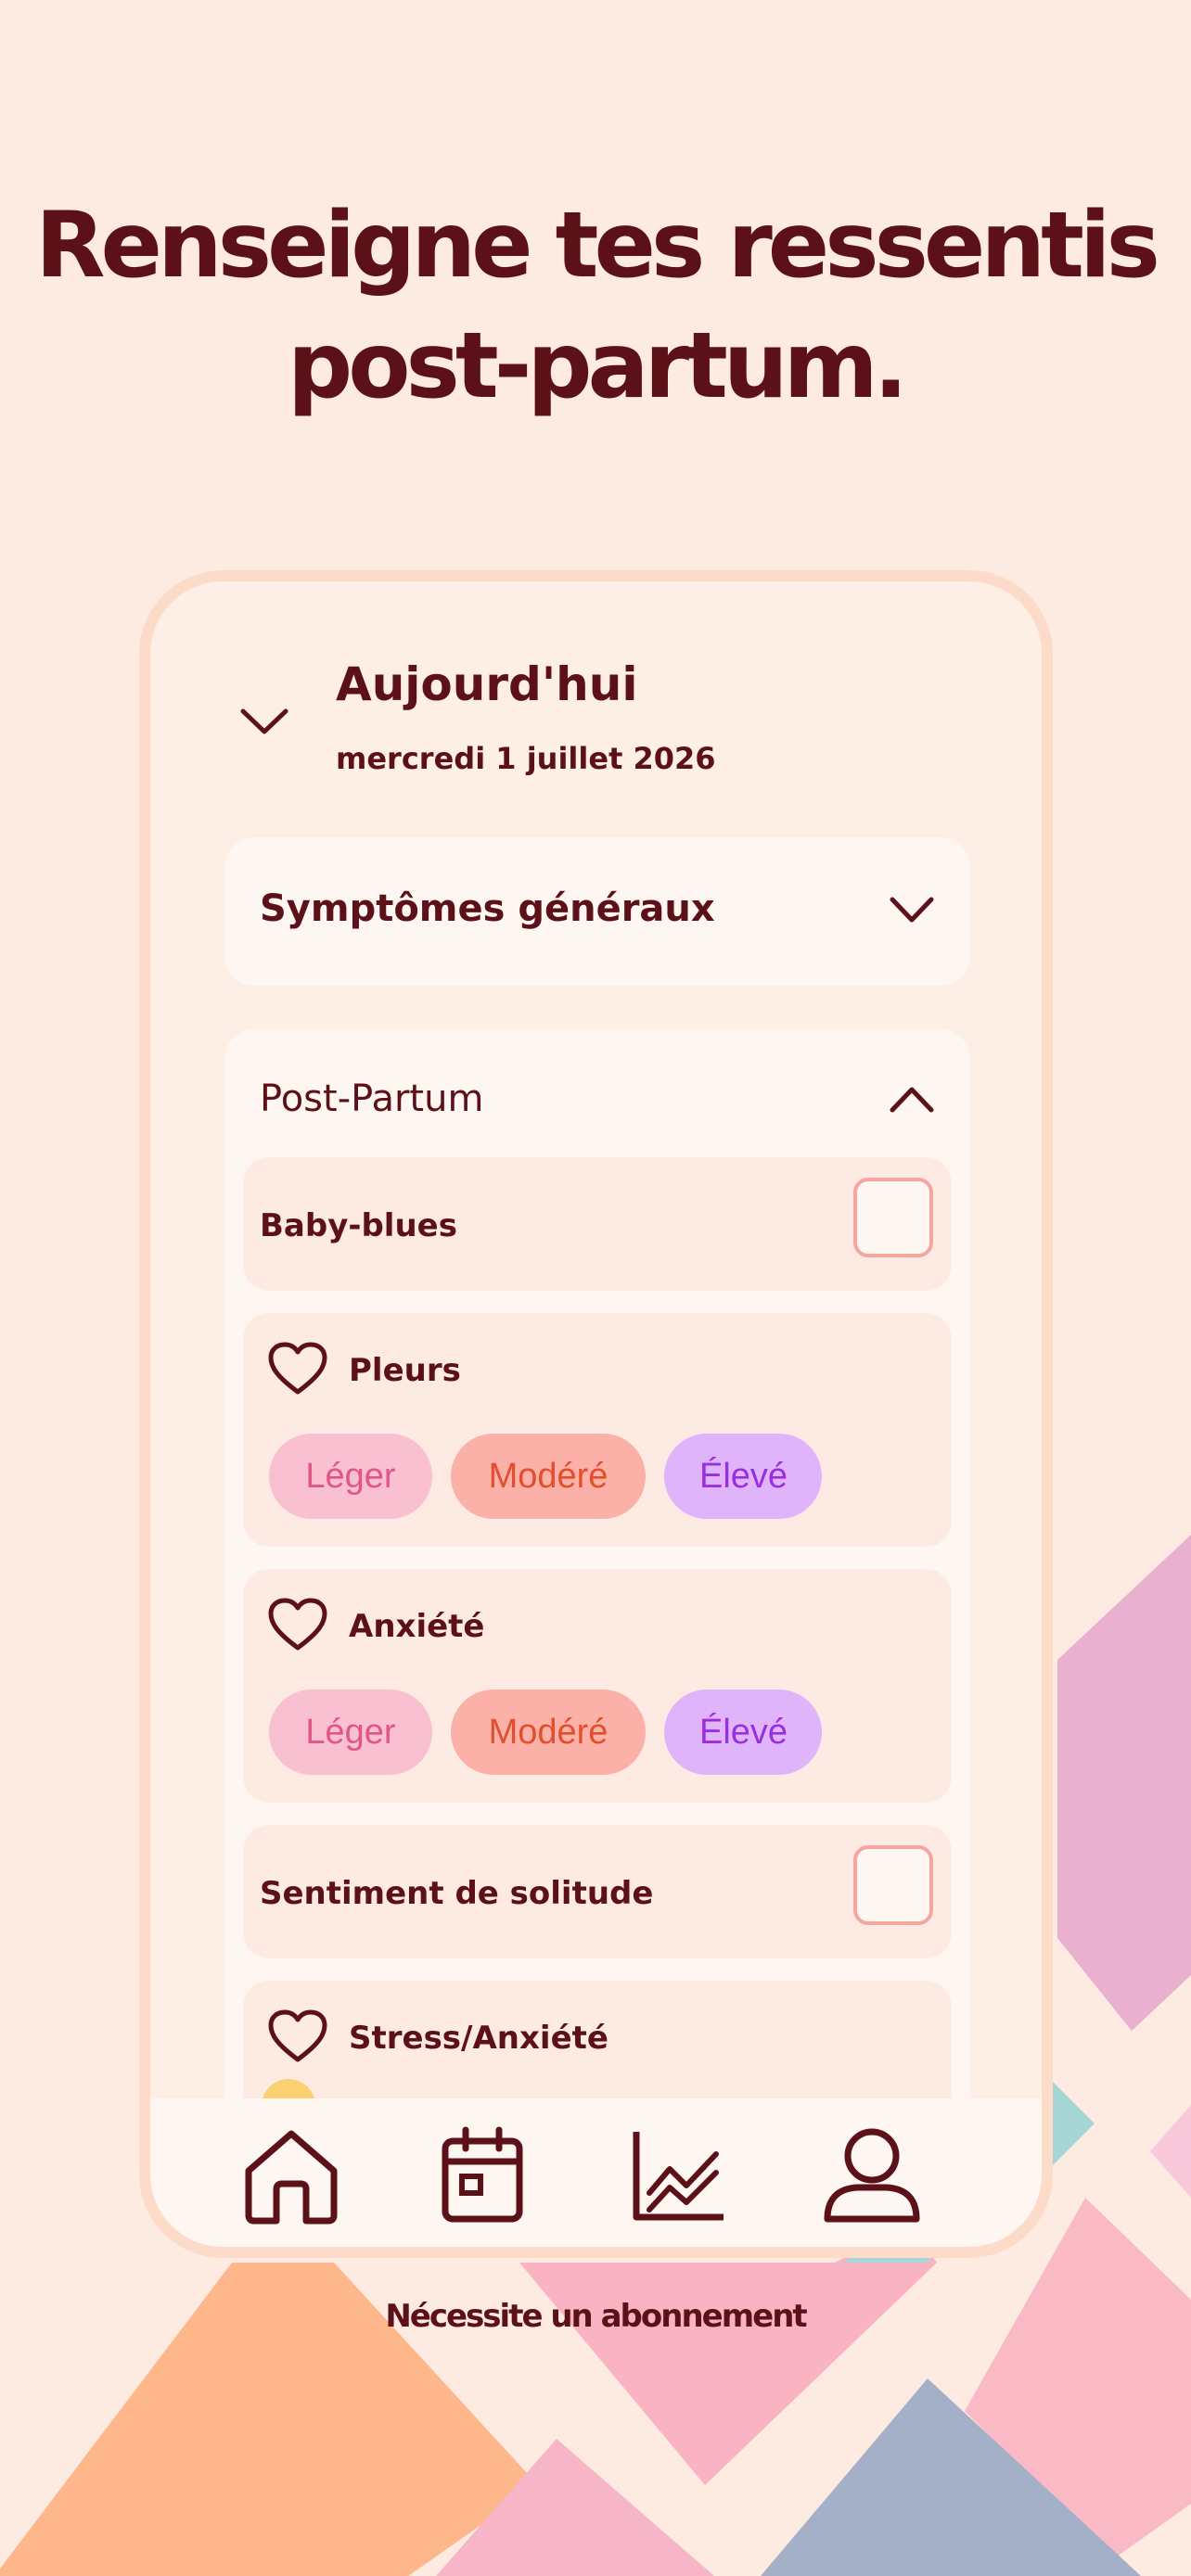 The image size is (1191, 2576). Describe the element at coordinates (372, 1099) in the screenshot. I see `section-title: Post-Partum` at that location.